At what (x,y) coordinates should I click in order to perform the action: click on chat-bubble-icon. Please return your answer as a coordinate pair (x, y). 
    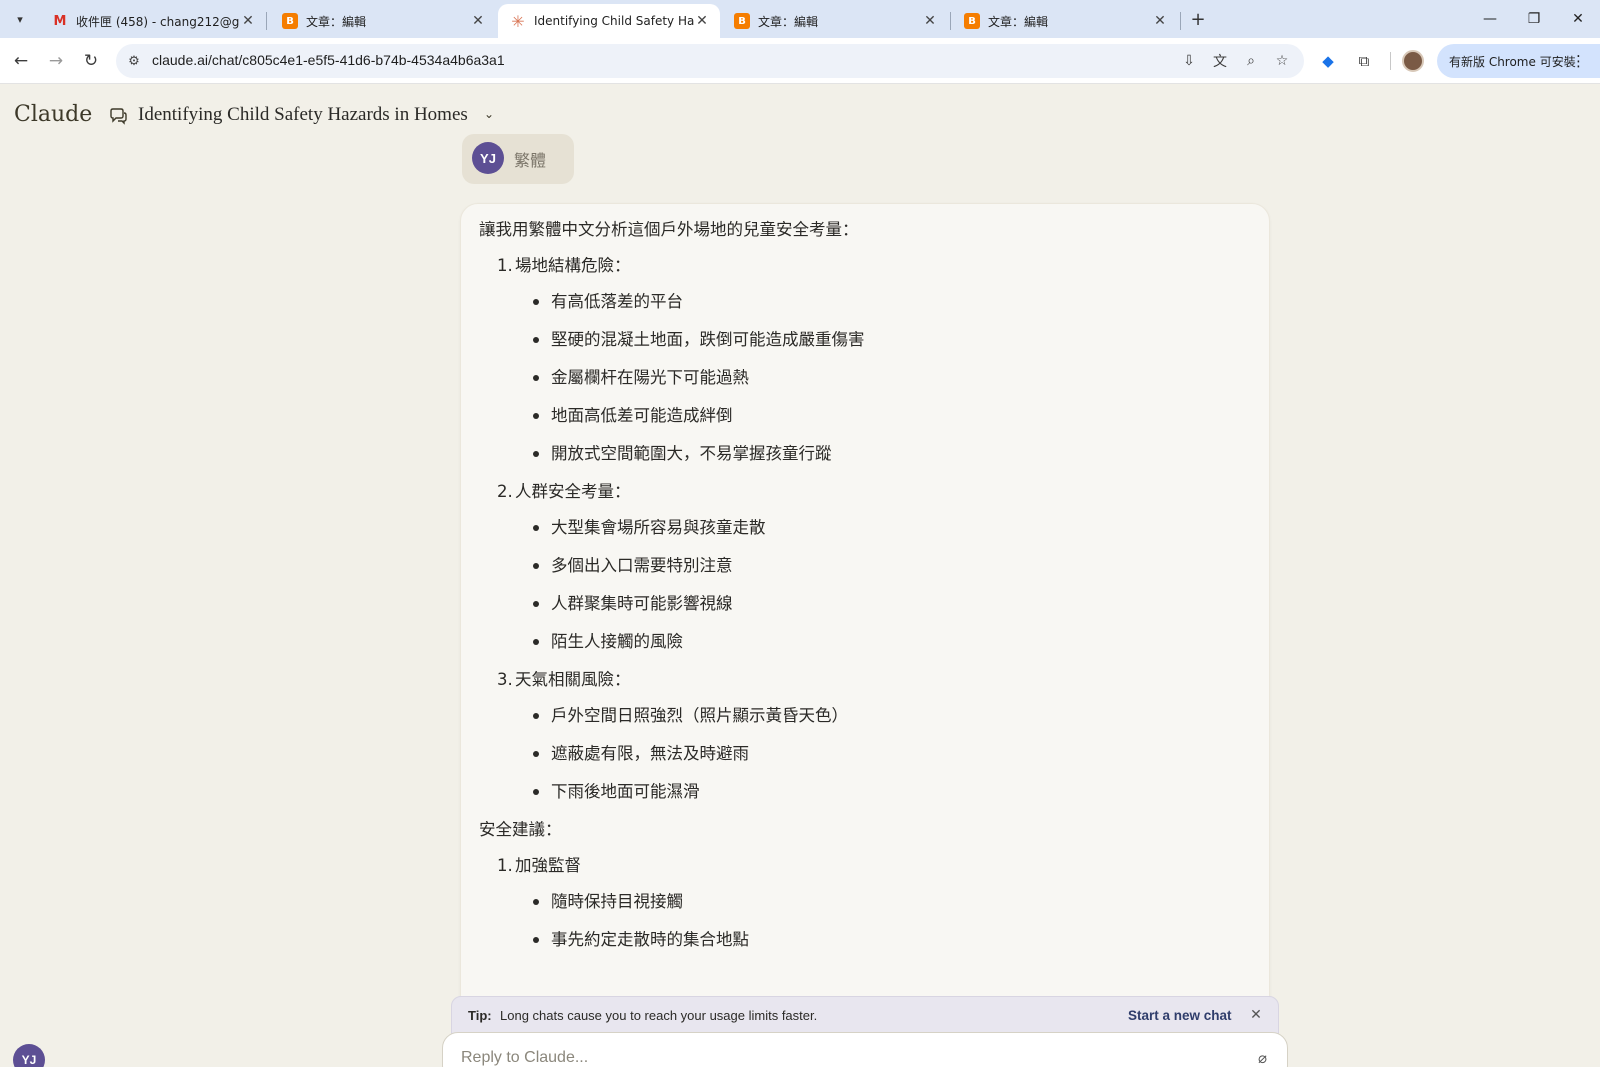
    Looking at the image, I should click on (118, 116).